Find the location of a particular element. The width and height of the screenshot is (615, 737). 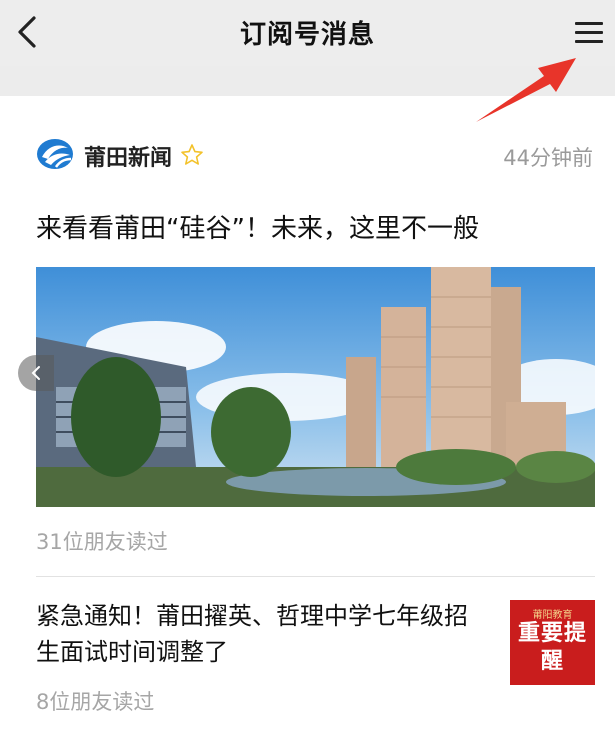

carousel-prev-button is located at coordinates (36, 373).